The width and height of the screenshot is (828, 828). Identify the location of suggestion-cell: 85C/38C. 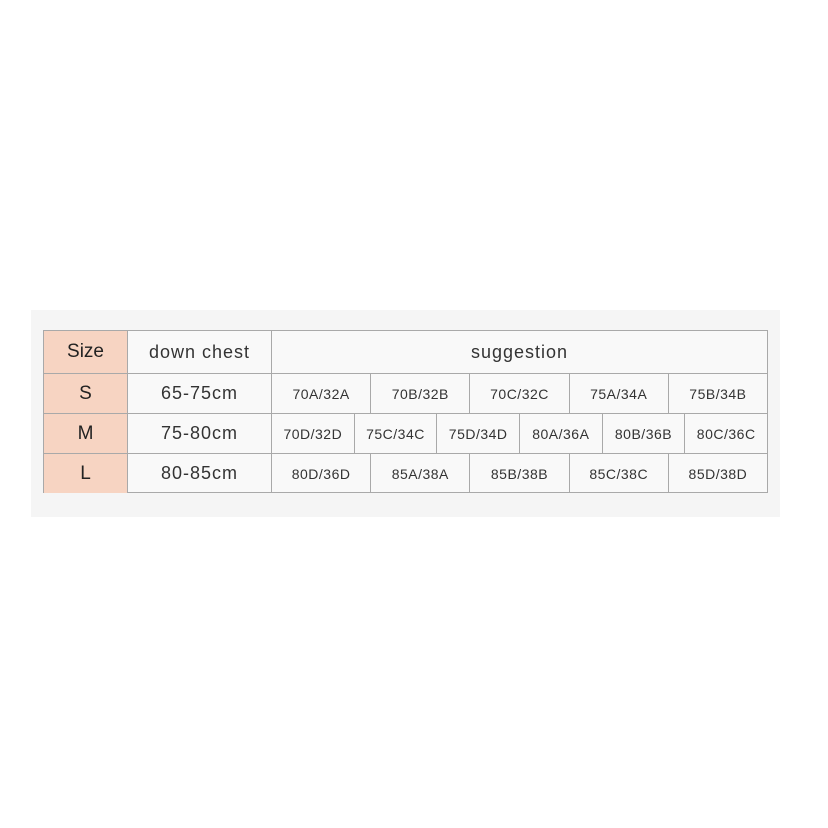
(619, 473).